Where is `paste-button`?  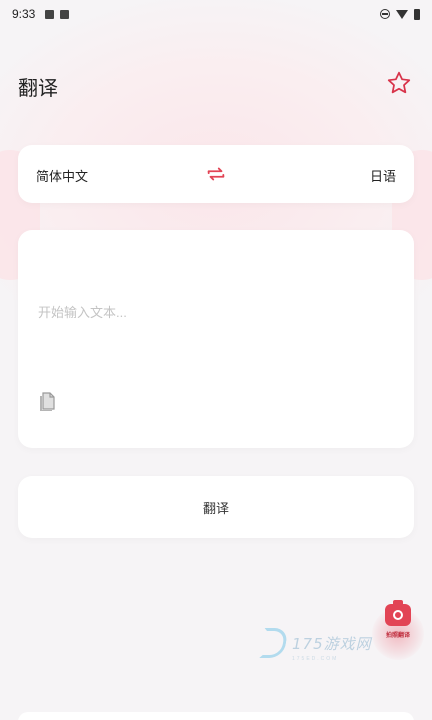 paste-button is located at coordinates (47, 401).